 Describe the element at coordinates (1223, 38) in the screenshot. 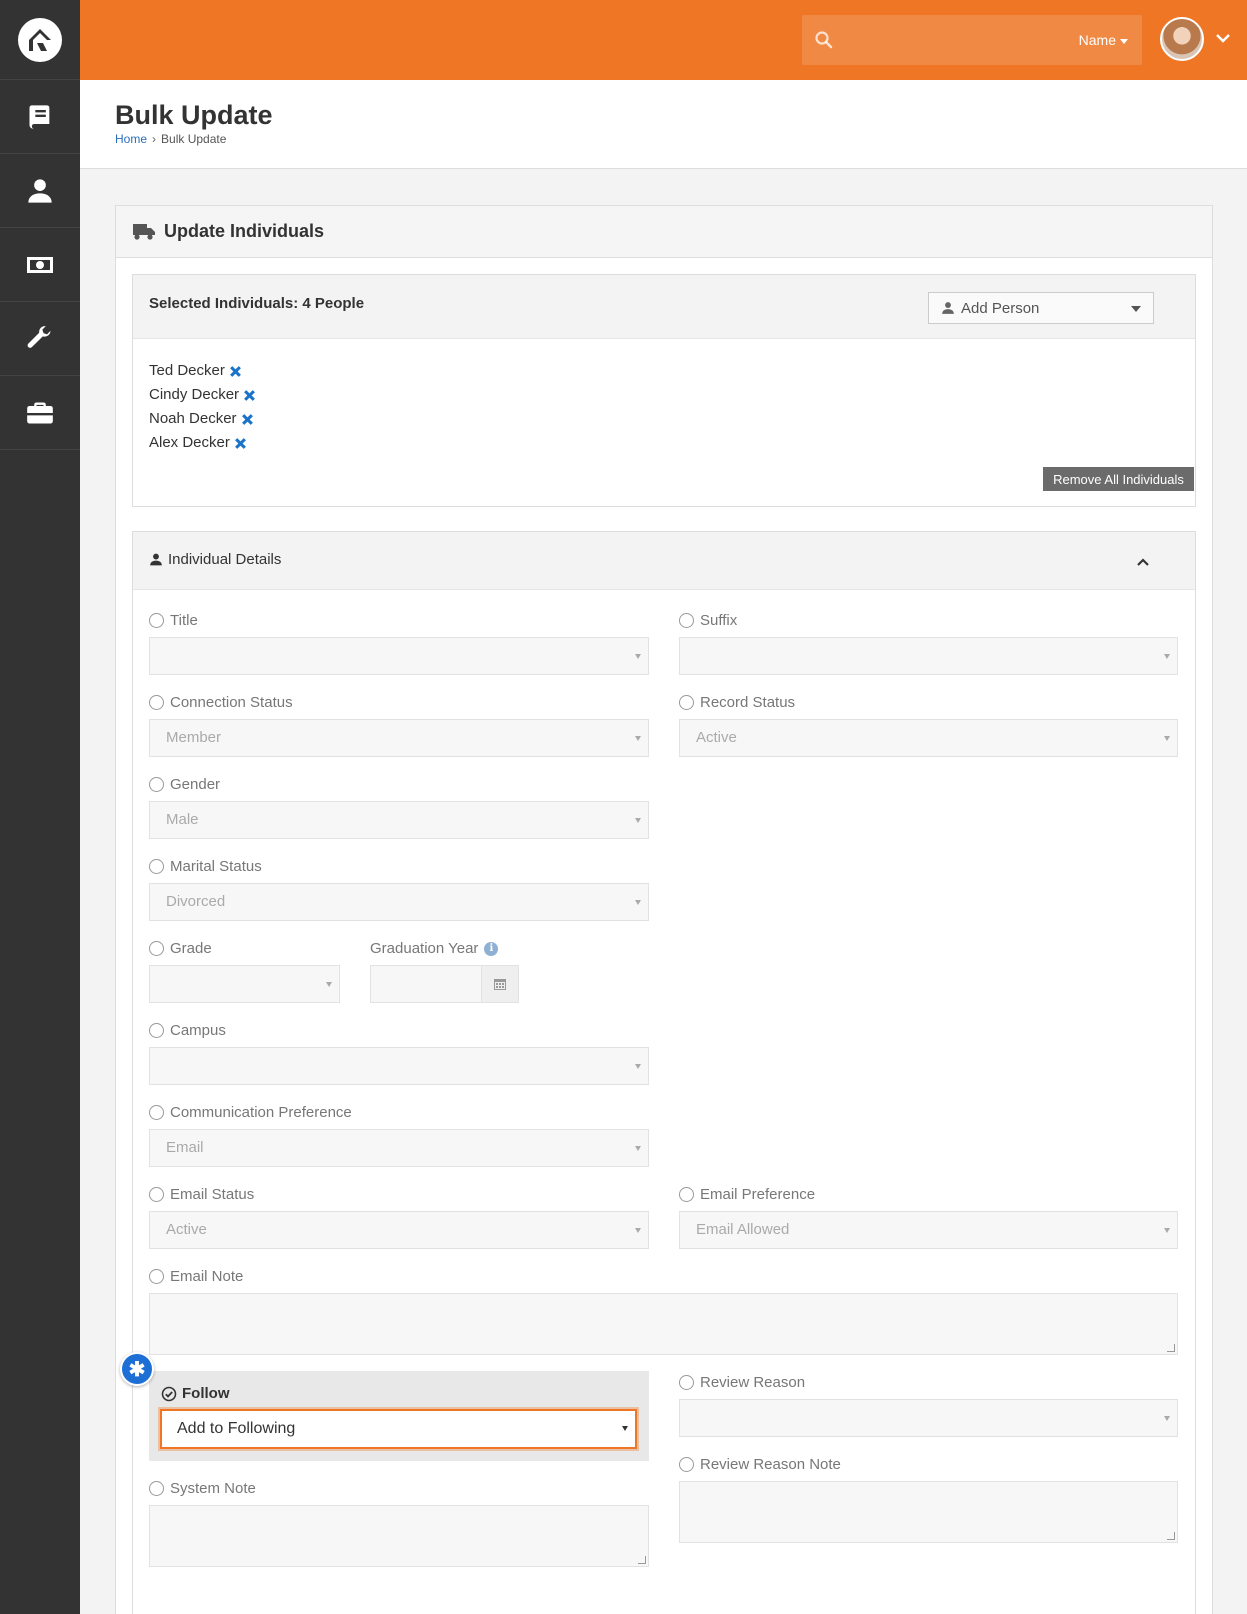

I see `chevron-down-icon` at that location.